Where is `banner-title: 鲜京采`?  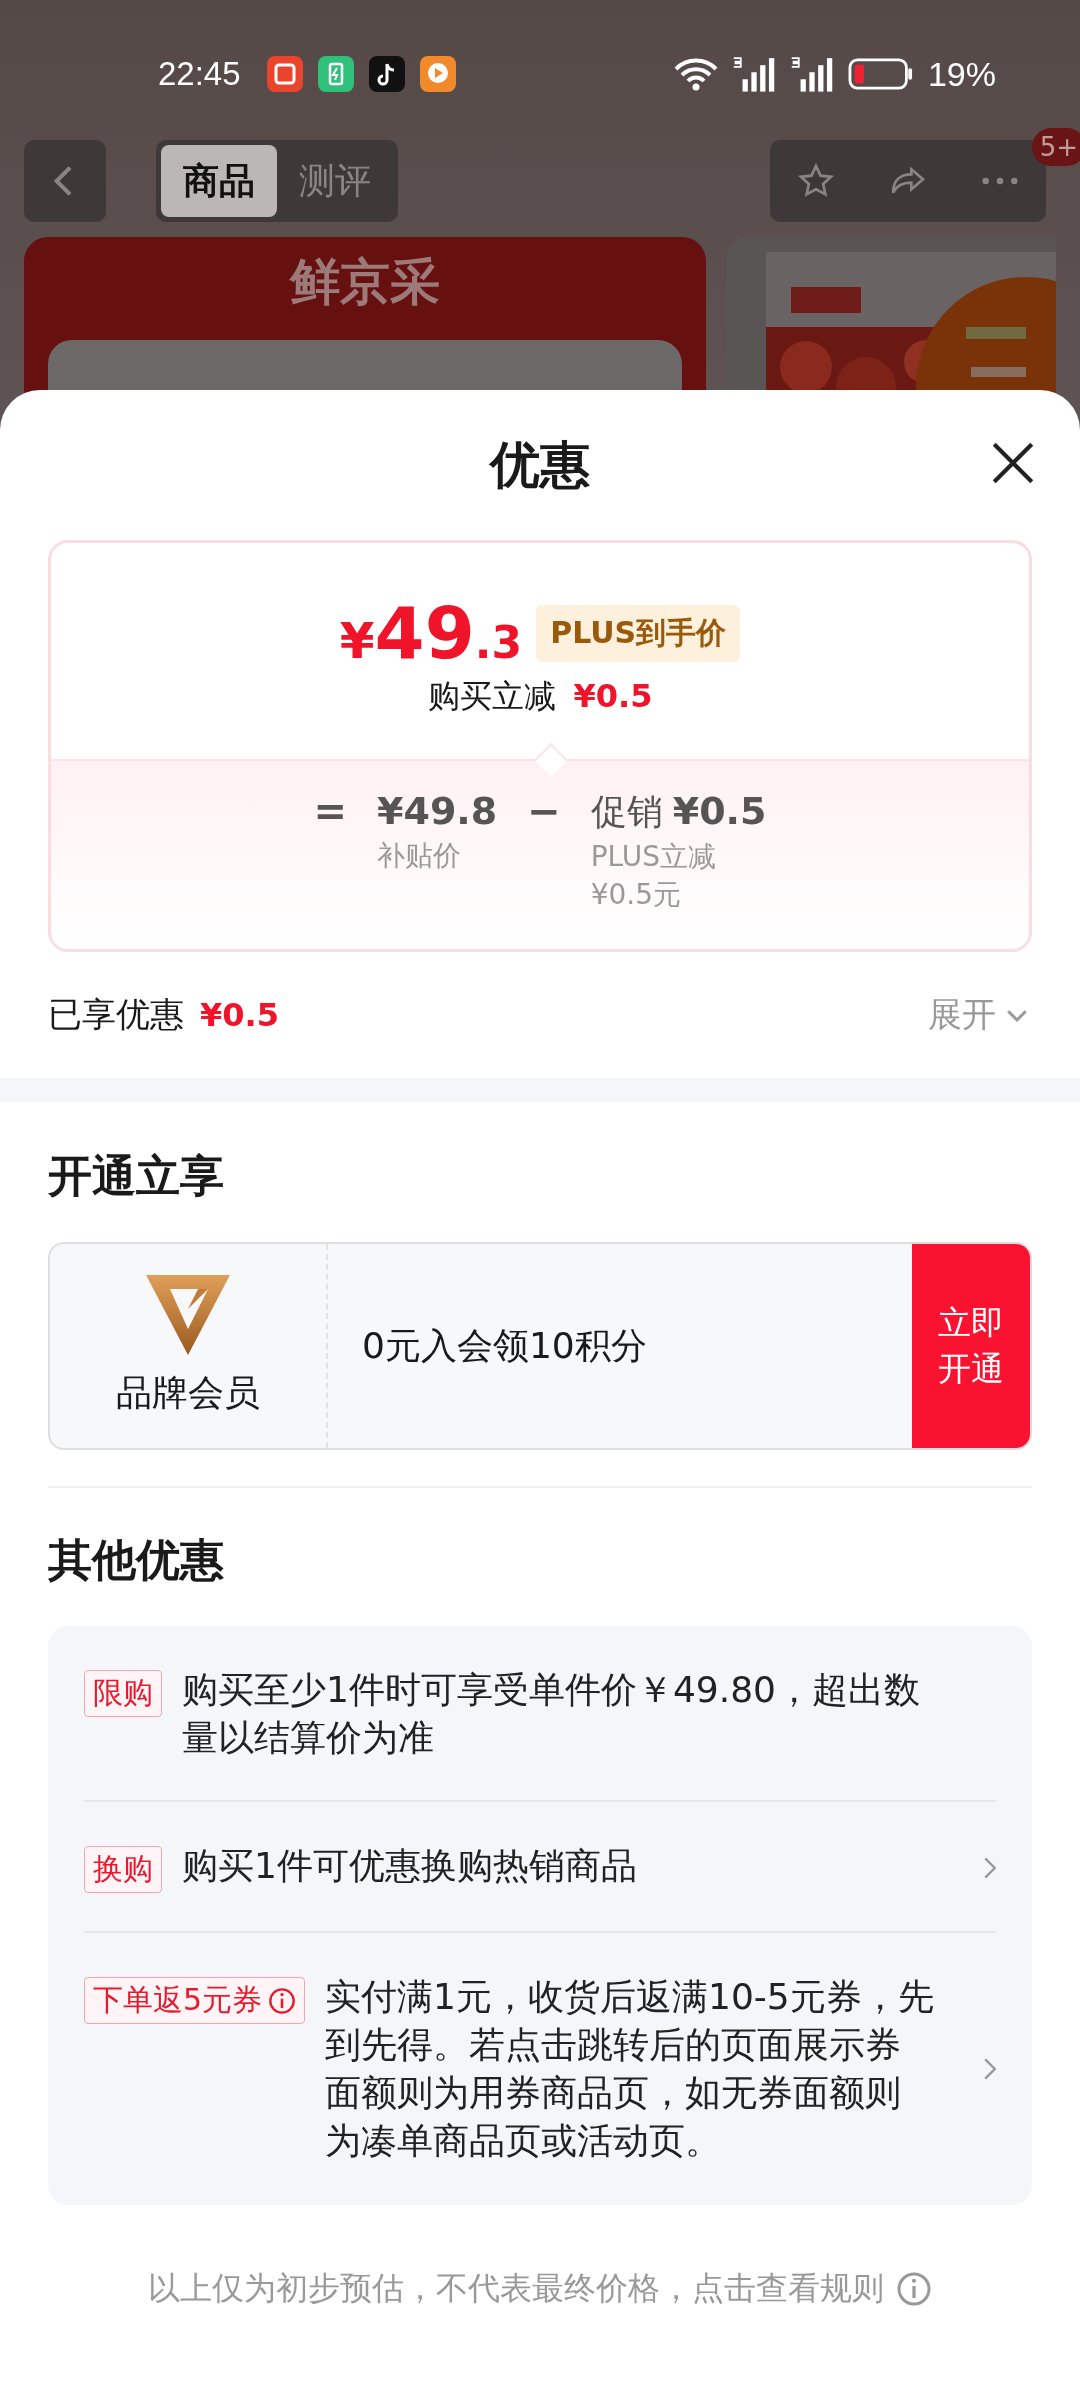
banner-title: 鲜京采 is located at coordinates (364, 282).